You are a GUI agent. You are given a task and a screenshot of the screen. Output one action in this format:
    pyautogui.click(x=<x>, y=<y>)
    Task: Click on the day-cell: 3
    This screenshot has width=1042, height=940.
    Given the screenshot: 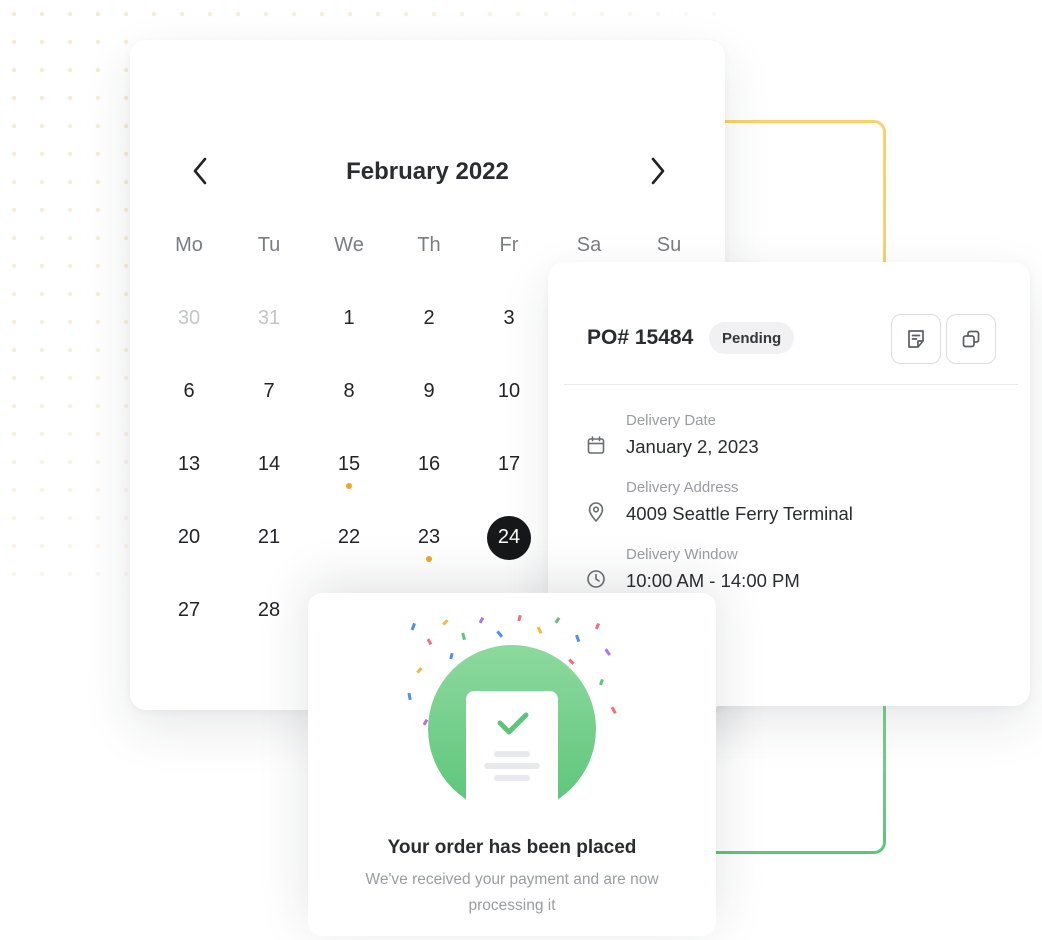 What is the action you would take?
    pyautogui.click(x=509, y=318)
    